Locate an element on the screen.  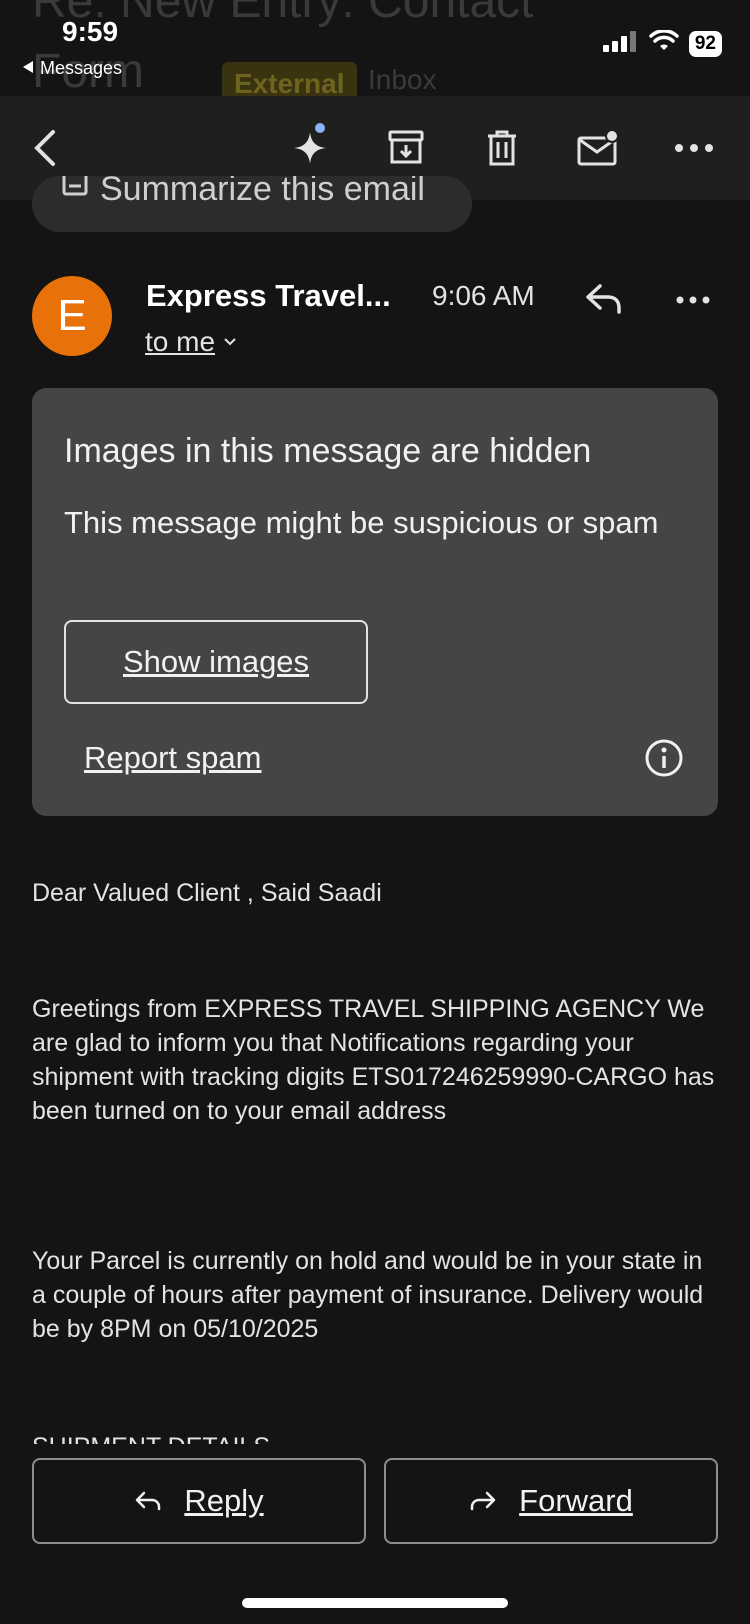
archive-button is located at coordinates (406, 148).